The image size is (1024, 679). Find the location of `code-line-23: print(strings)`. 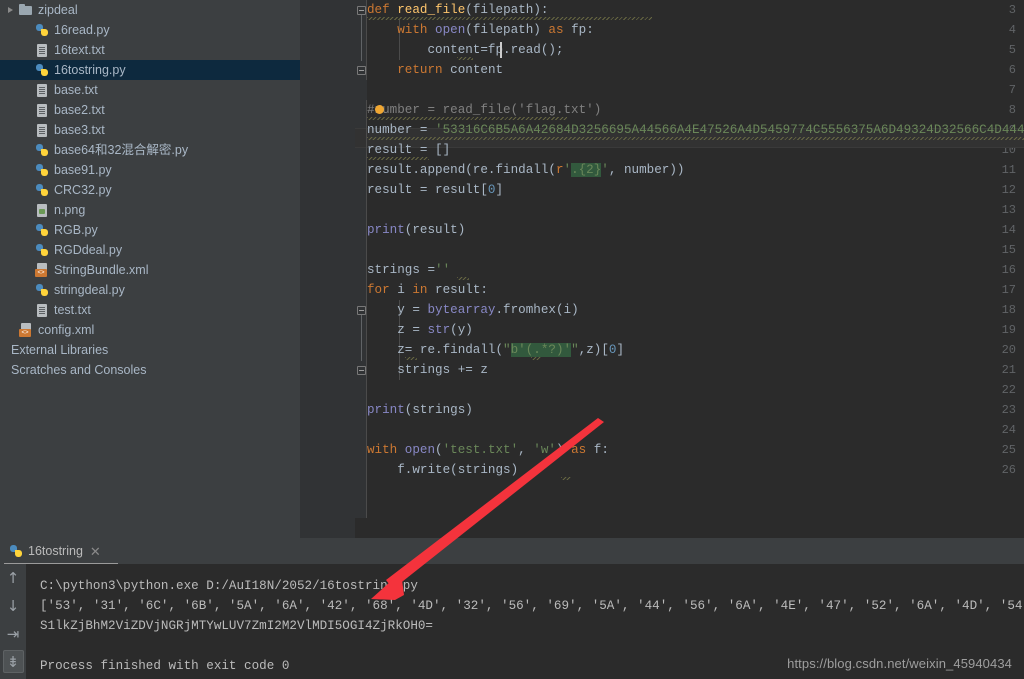

code-line-23: print(strings) is located at coordinates (420, 410).